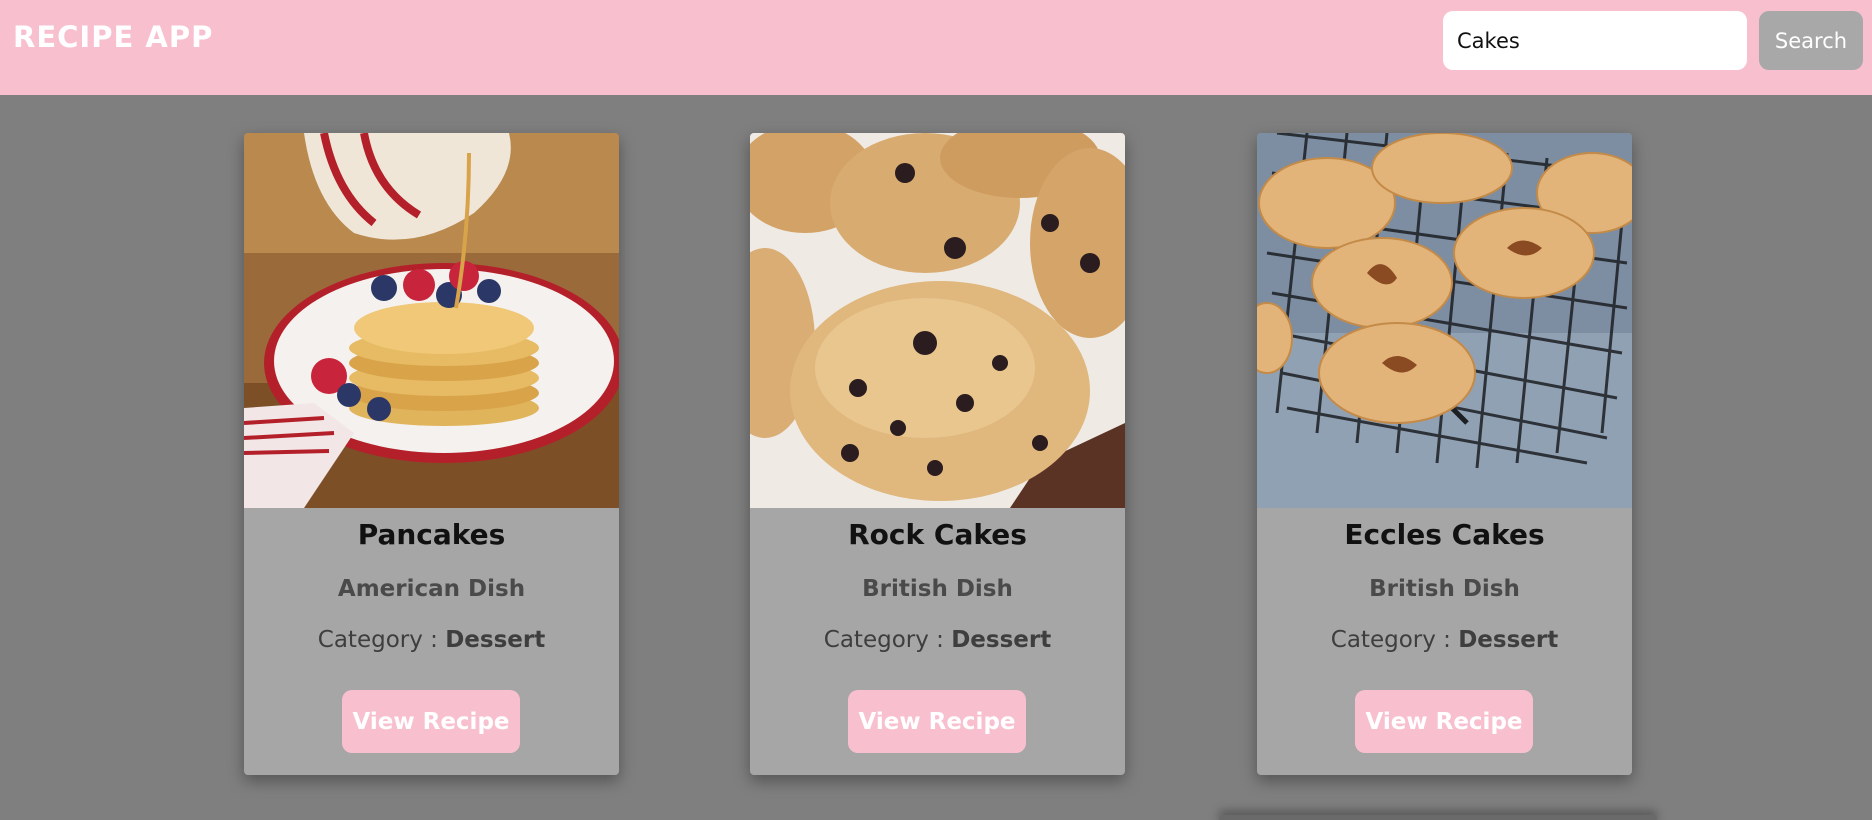  I want to click on recipe-card-partial, so click(1438, 817).